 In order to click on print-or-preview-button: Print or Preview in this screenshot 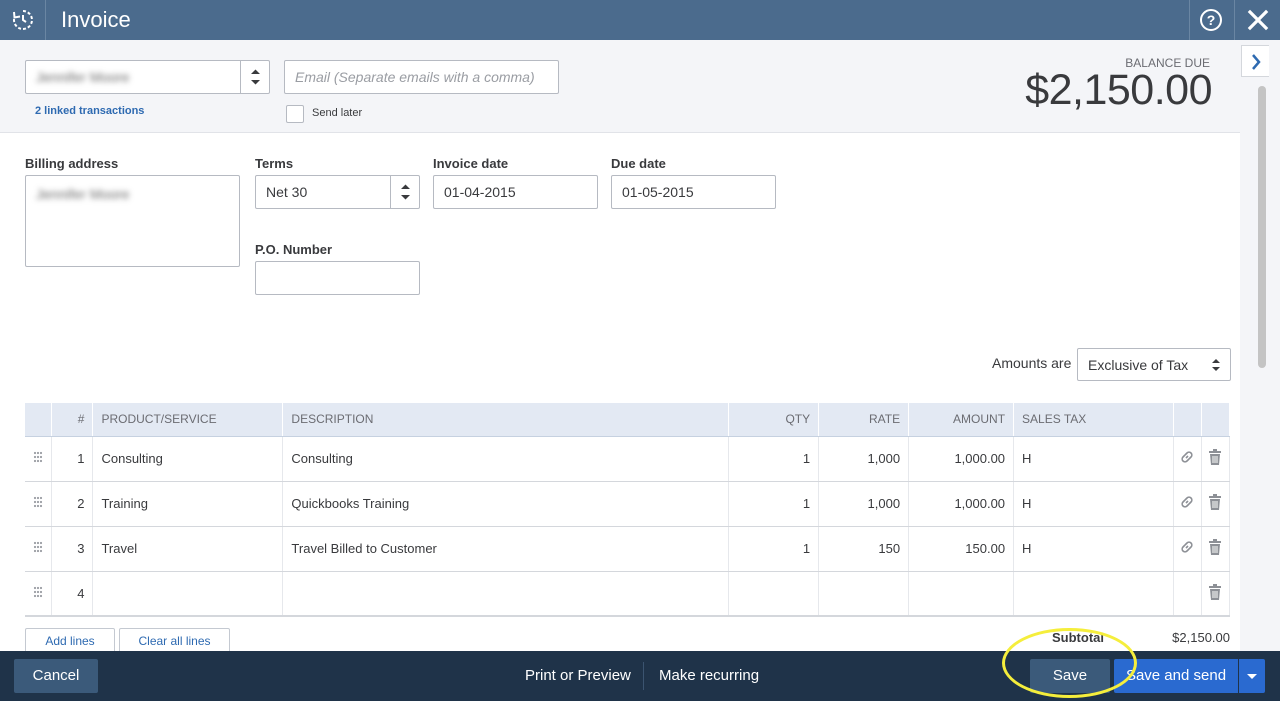, I will do `click(578, 675)`.